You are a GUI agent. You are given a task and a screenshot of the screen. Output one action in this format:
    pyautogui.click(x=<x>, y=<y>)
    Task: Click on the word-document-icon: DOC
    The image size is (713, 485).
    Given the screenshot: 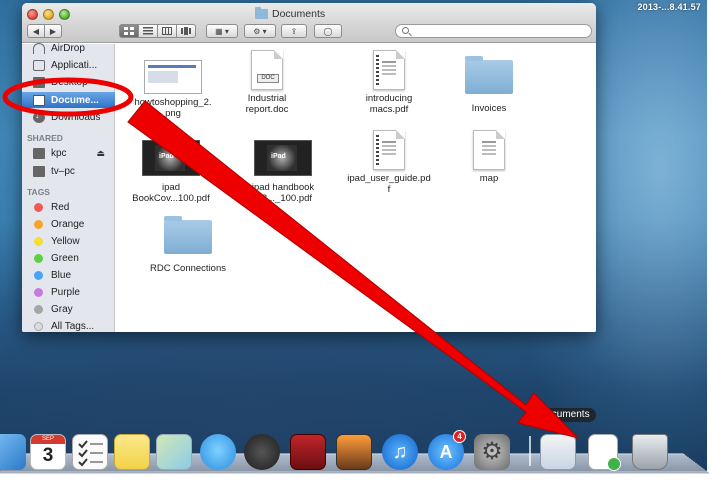 What is the action you would take?
    pyautogui.click(x=267, y=70)
    